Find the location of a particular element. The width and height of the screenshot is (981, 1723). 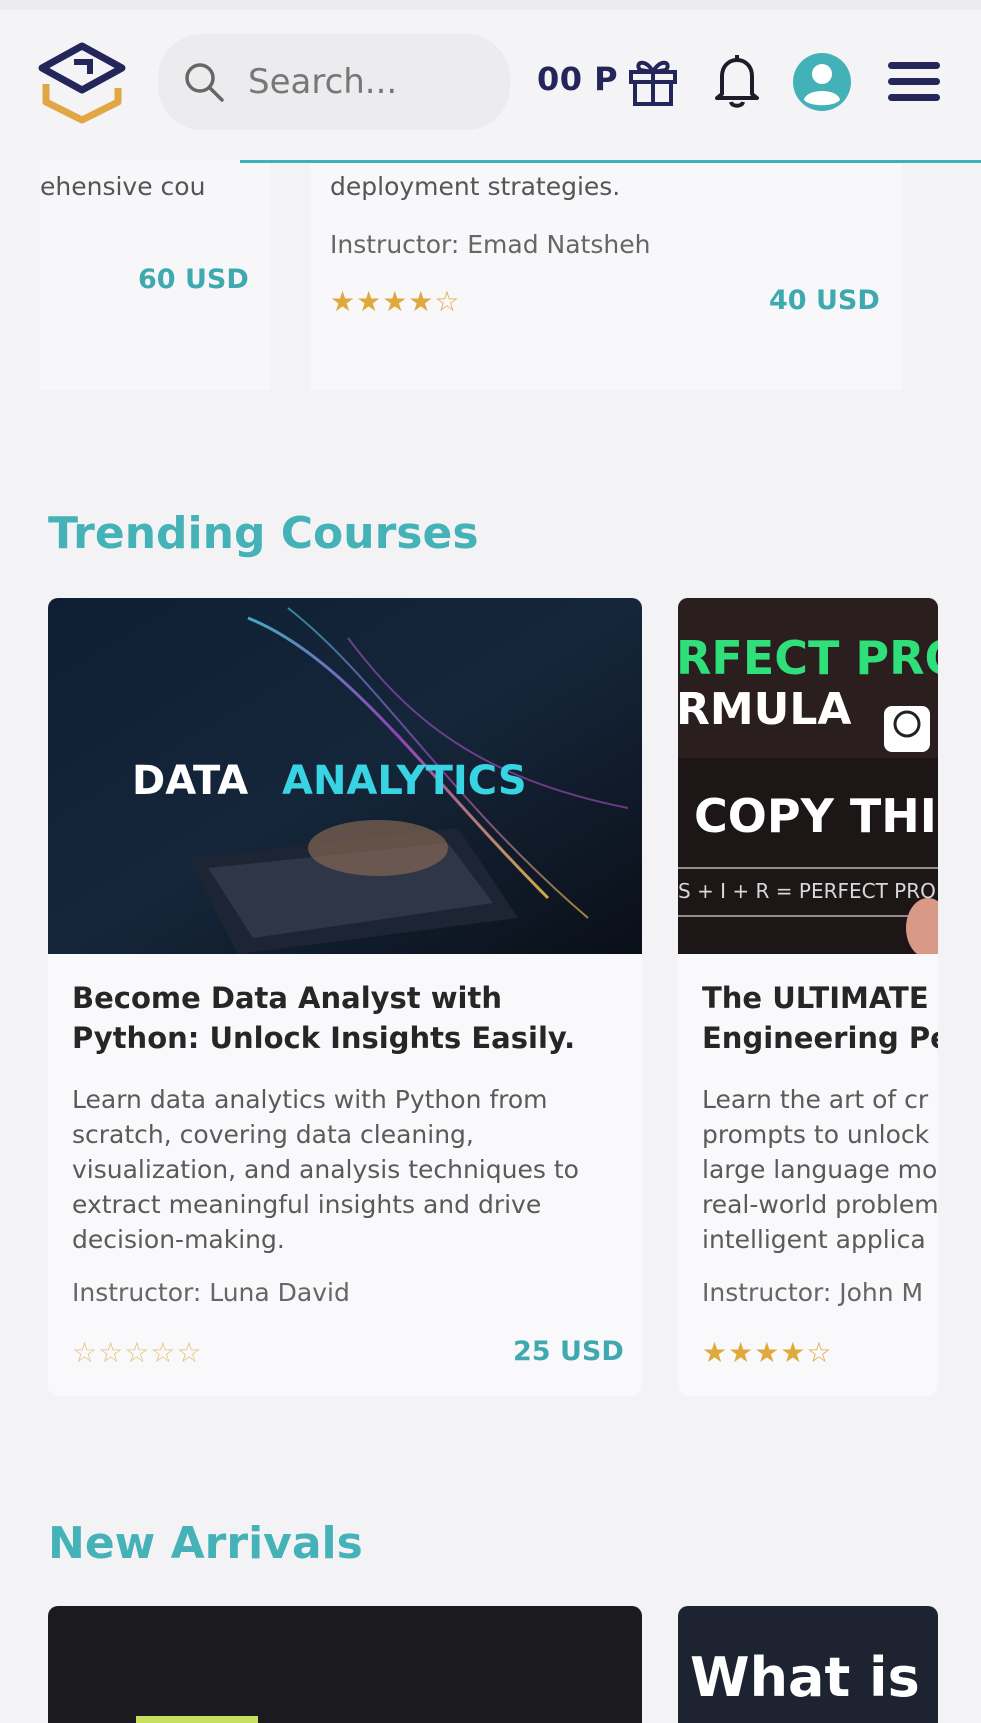

thumbnail-text: RMULA is located at coordinates (764, 709).